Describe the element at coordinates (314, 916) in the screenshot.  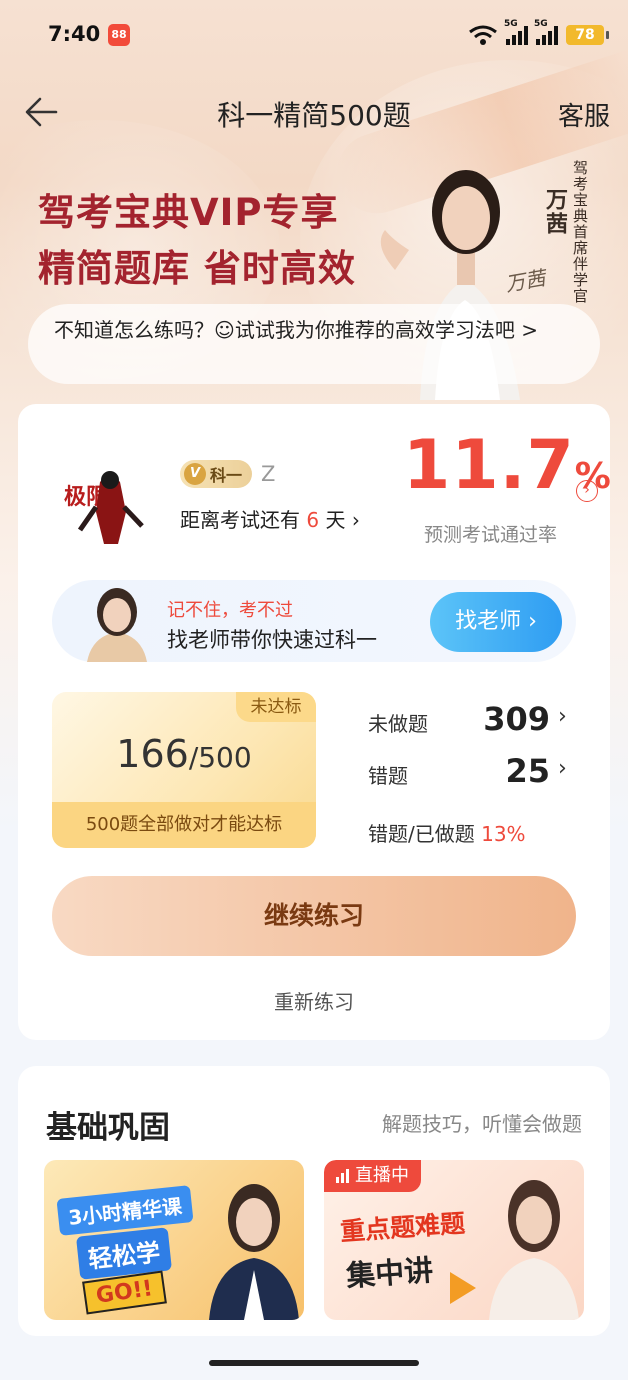
I see `continue-practice-button: 继续练习` at that location.